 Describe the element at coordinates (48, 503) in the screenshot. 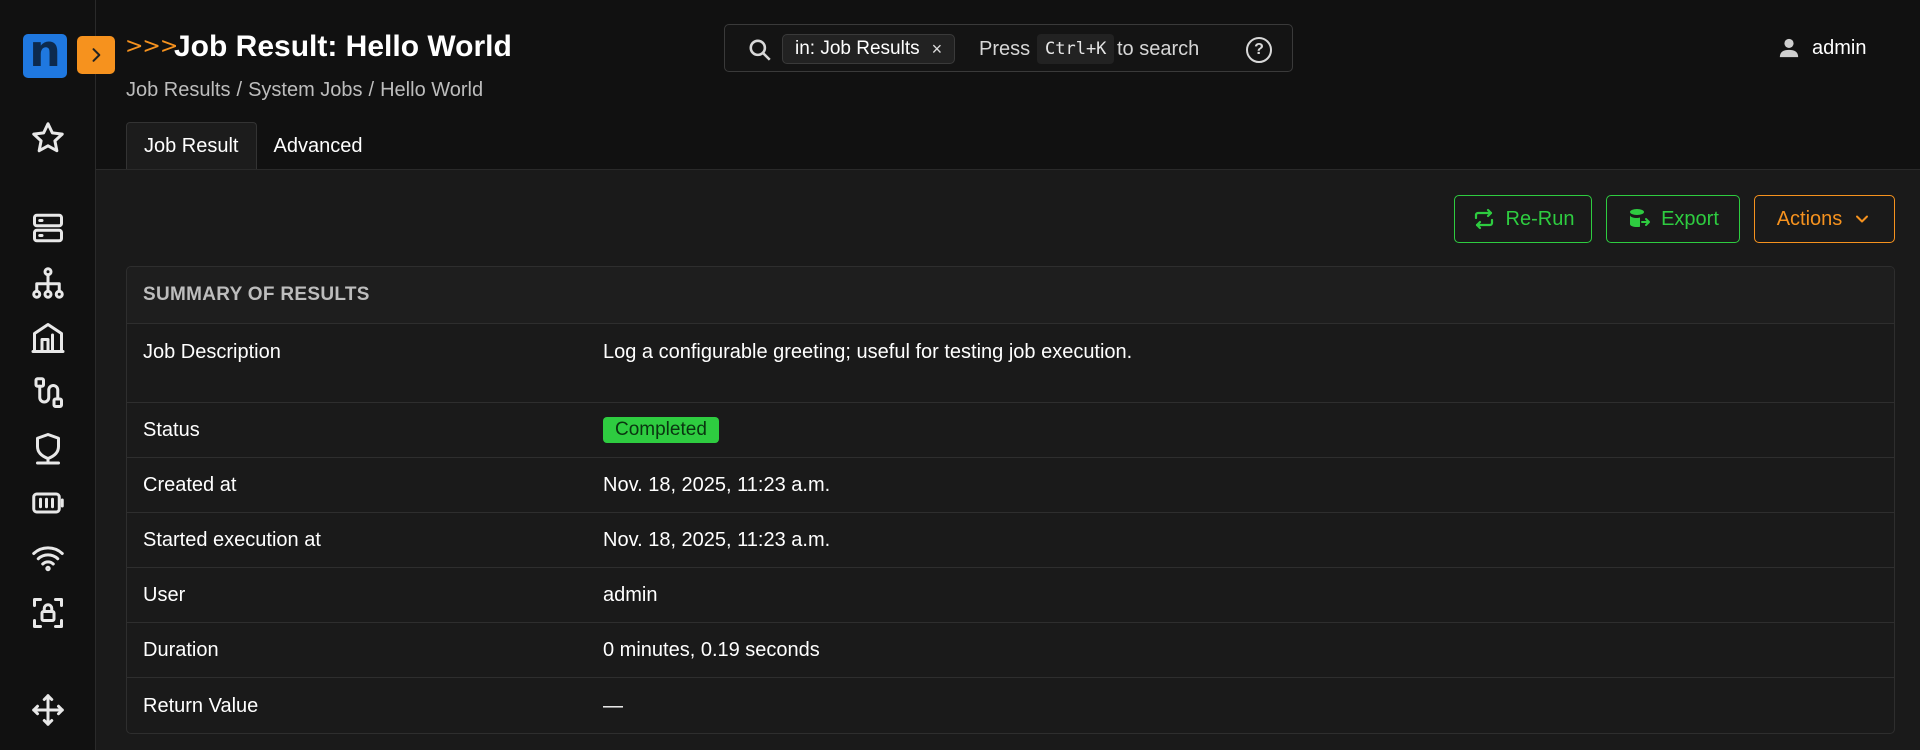

I see `battery-icon` at that location.